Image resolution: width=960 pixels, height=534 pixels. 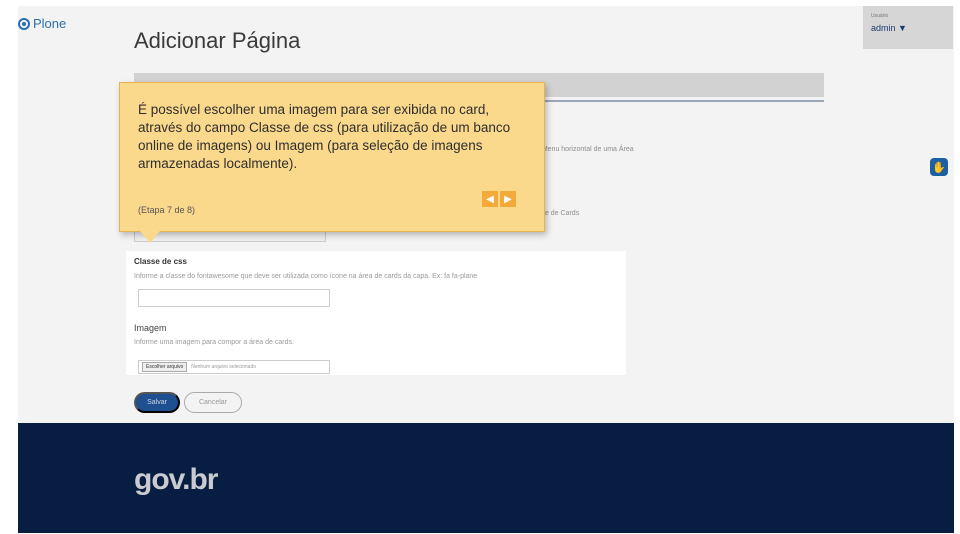 What do you see at coordinates (508, 199) in the screenshot?
I see `chevron-right-icon: ▶` at bounding box center [508, 199].